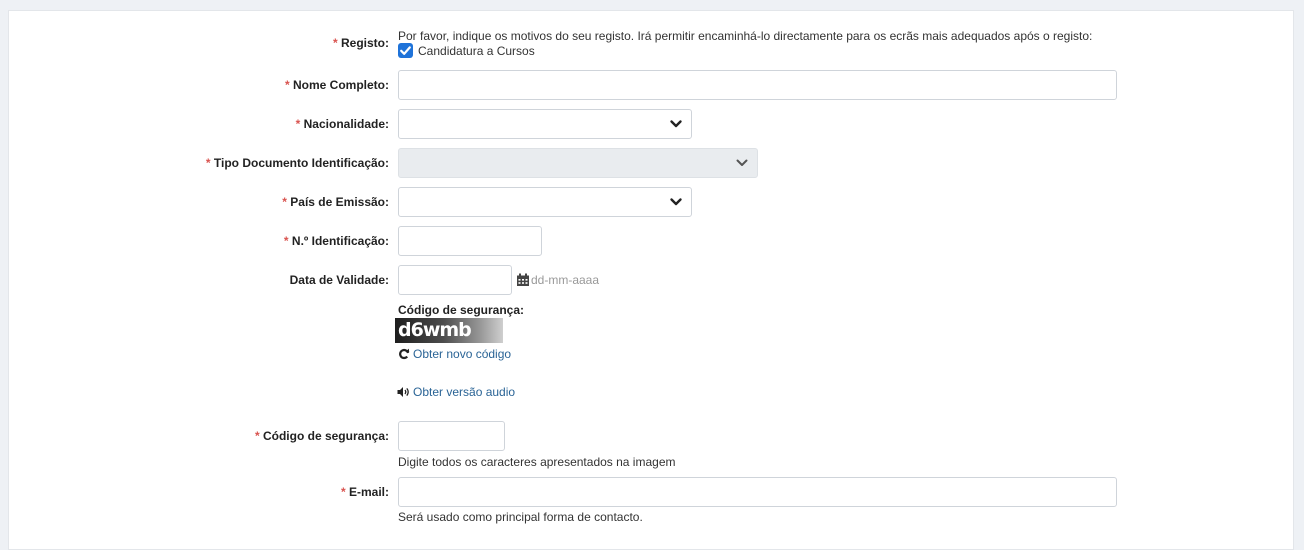 This screenshot has height=550, width=1304. What do you see at coordinates (360, 43) in the screenshot?
I see `registo-label: * Registo:` at bounding box center [360, 43].